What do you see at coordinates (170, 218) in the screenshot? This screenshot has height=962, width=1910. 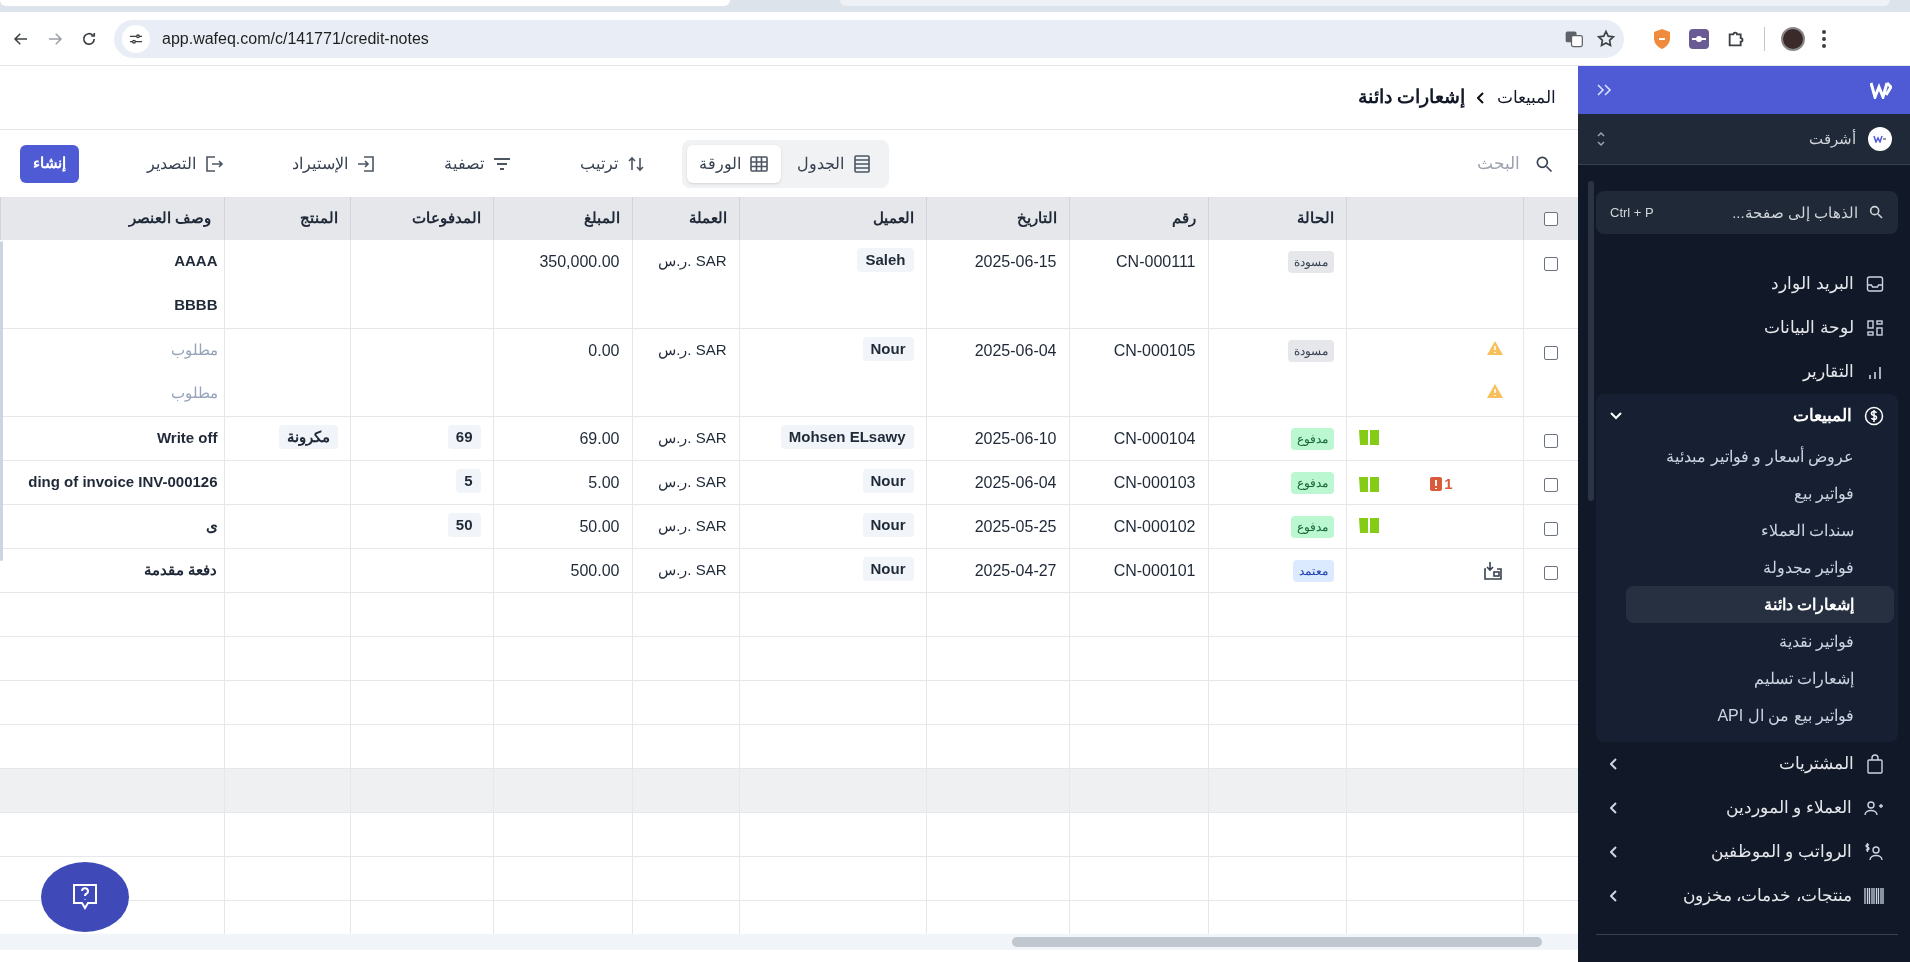 I see `column-header: وصف العنصر` at bounding box center [170, 218].